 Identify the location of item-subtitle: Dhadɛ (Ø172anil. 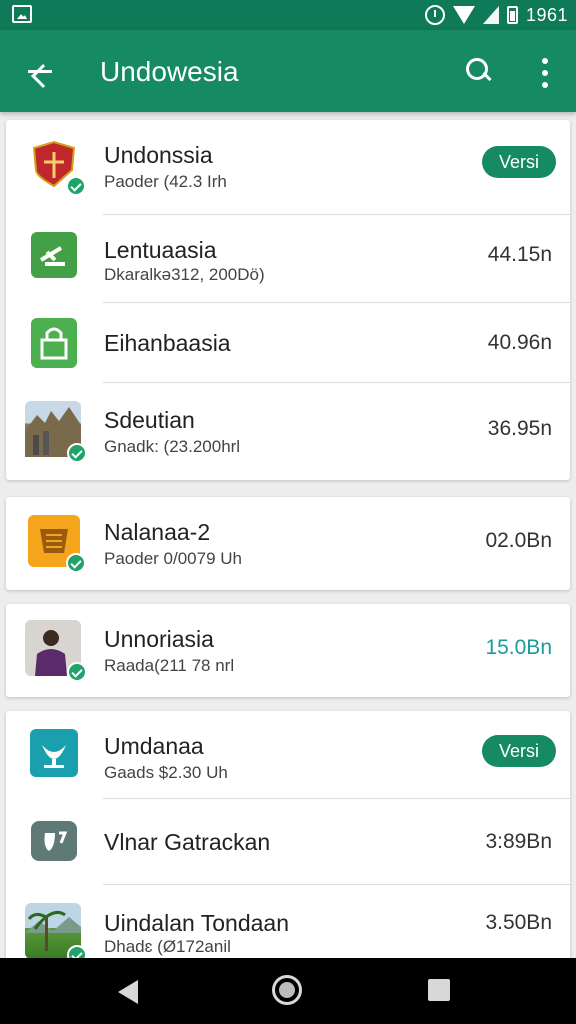
(167, 946).